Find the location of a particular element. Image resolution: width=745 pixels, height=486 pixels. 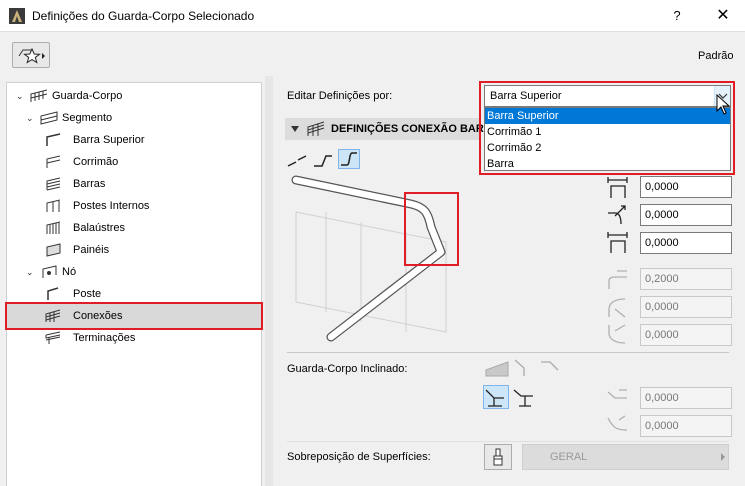

lower-bend-field: 0,0000 is located at coordinates (686, 335).